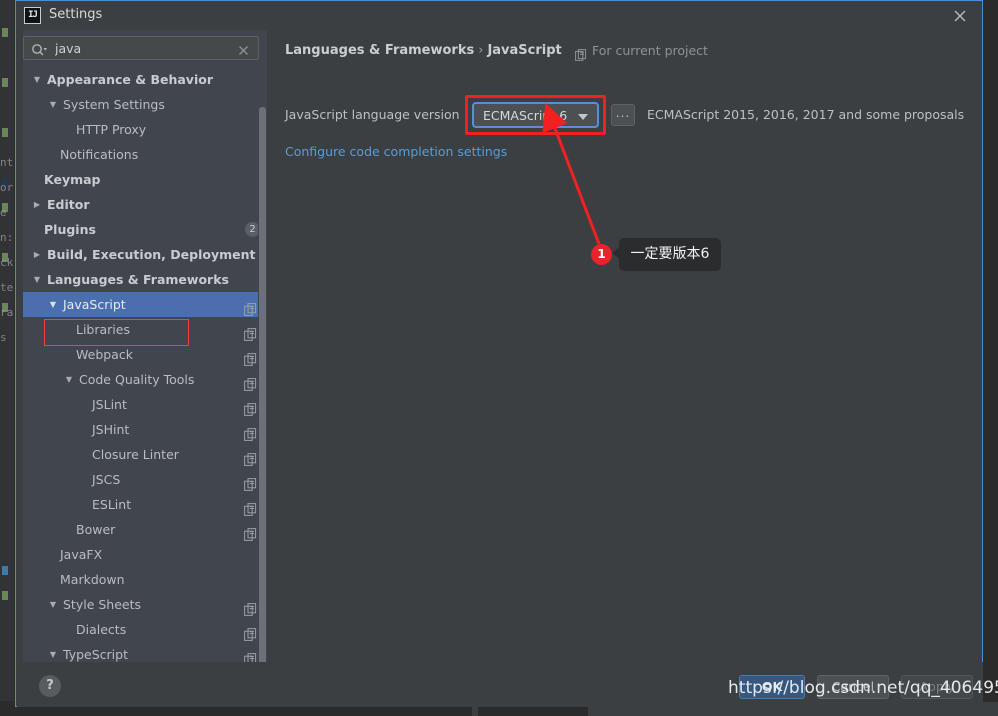  Describe the element at coordinates (145, 329) in the screenshot. I see `sidebar-item-libraries: Libraries` at that location.